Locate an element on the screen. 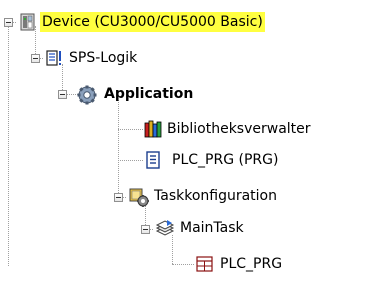 Image resolution: width=372 pixels, height=282 pixels. tree-item-taskkonfiguration-label: Taskkonfiguration is located at coordinates (215, 196).